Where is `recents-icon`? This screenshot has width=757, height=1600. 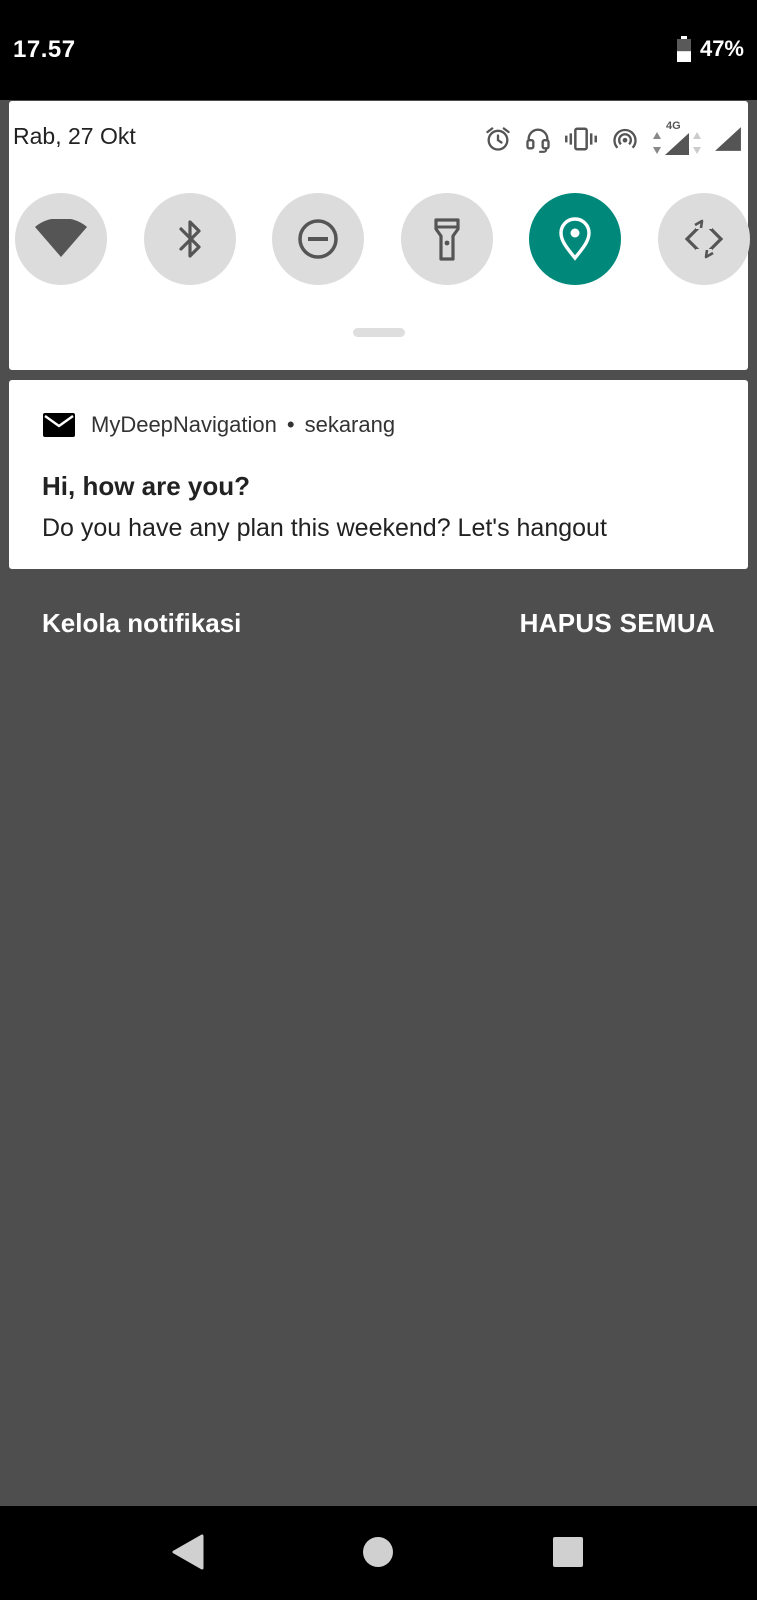 recents-icon is located at coordinates (568, 1552).